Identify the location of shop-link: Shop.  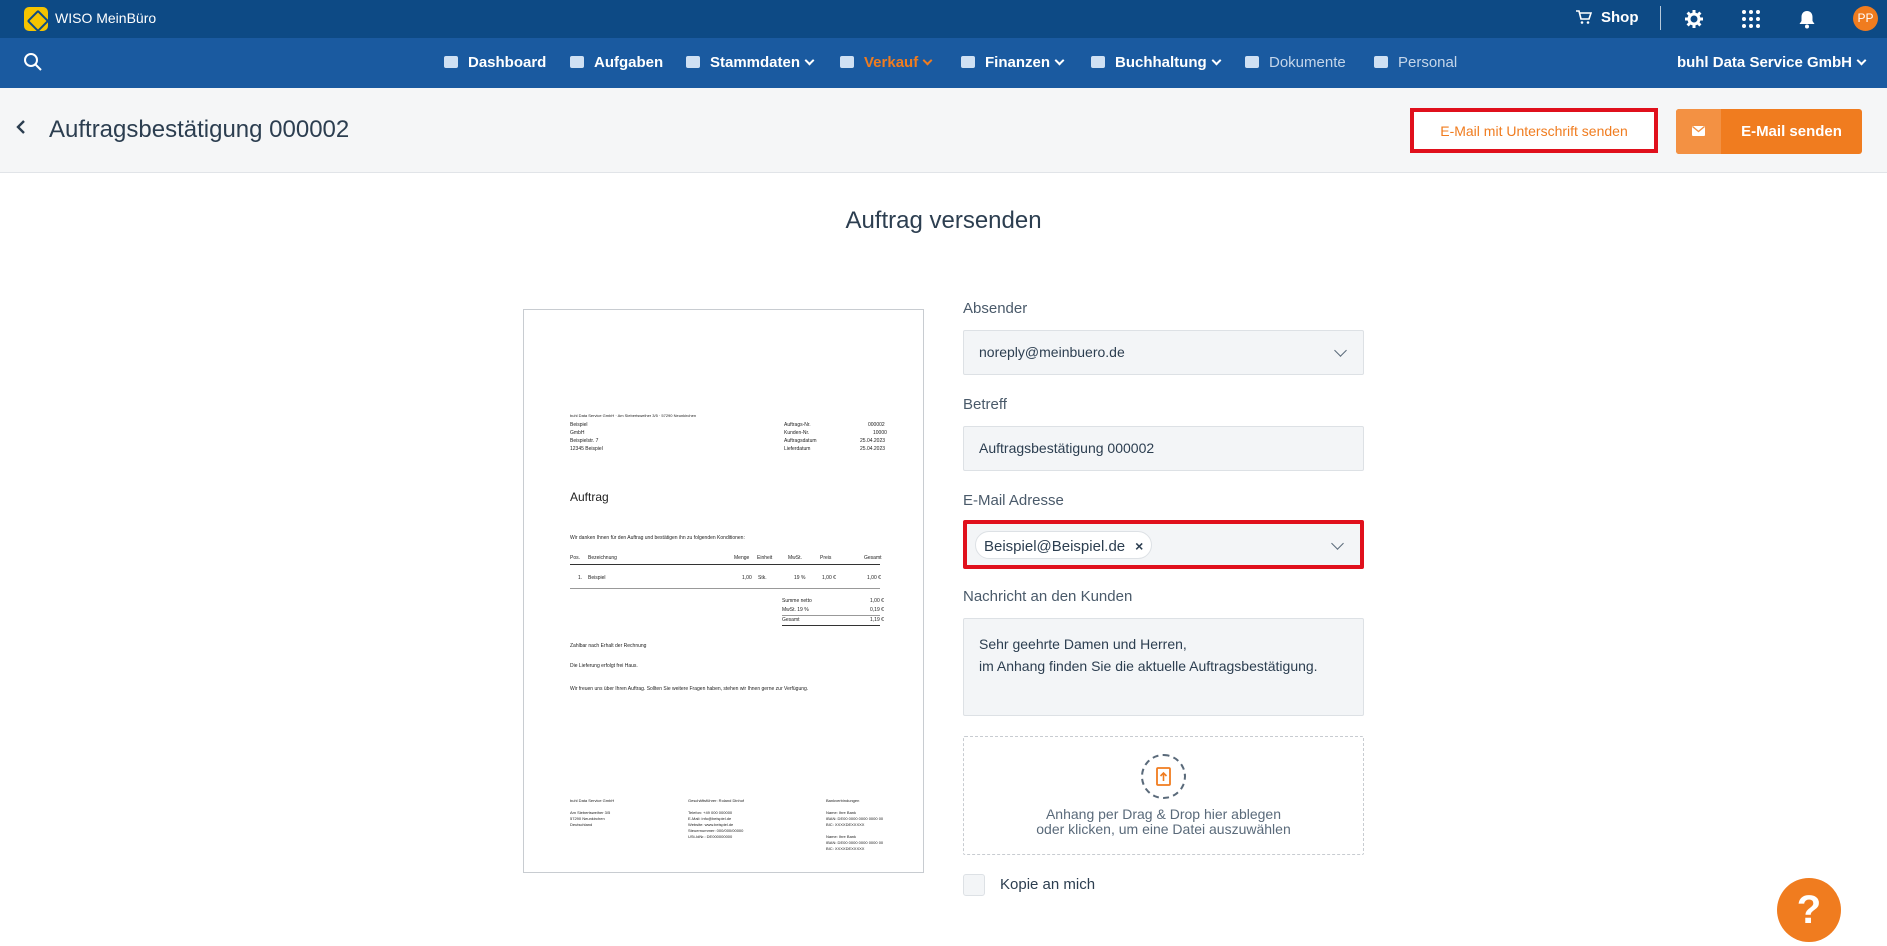
(1620, 17).